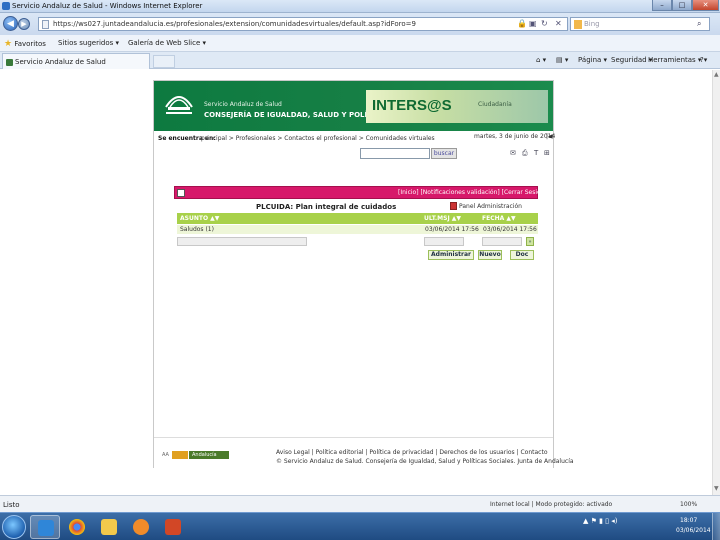 The width and height of the screenshot is (720, 540). What do you see at coordinates (11, 505) in the screenshot?
I see `status-text: Listo` at bounding box center [11, 505].